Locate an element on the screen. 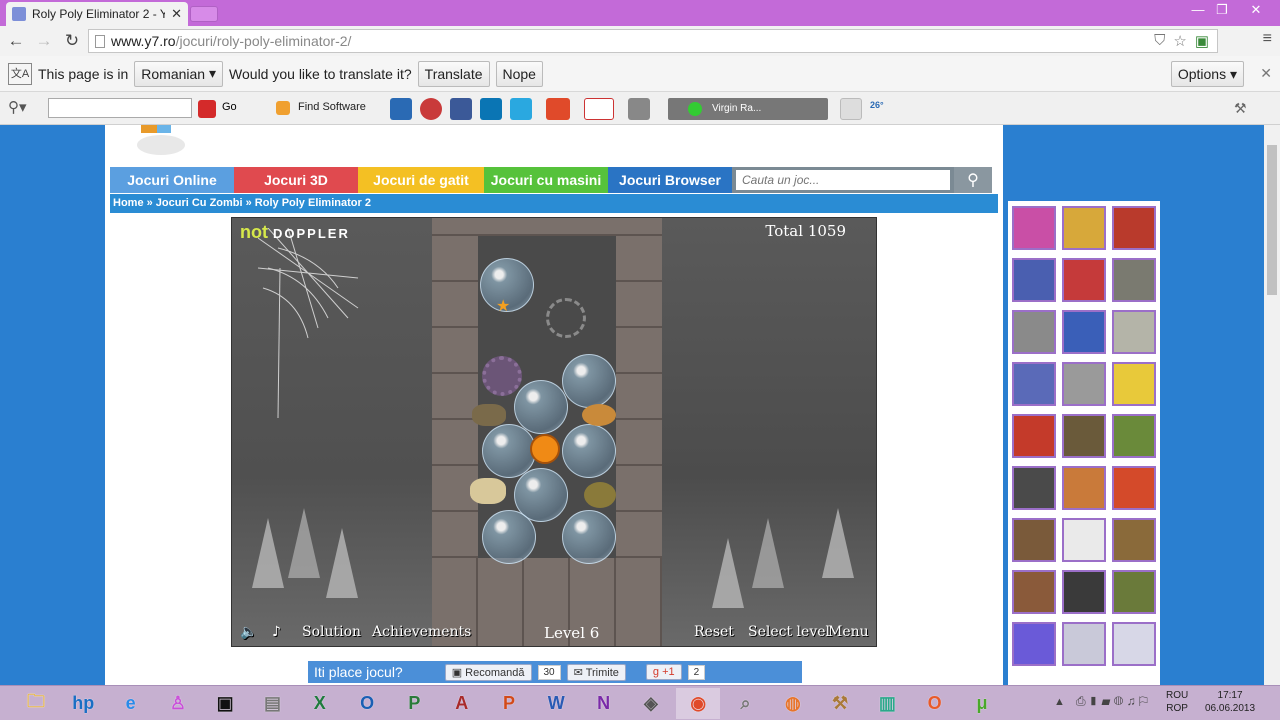  achievements-button: Achievements is located at coordinates (421, 632).